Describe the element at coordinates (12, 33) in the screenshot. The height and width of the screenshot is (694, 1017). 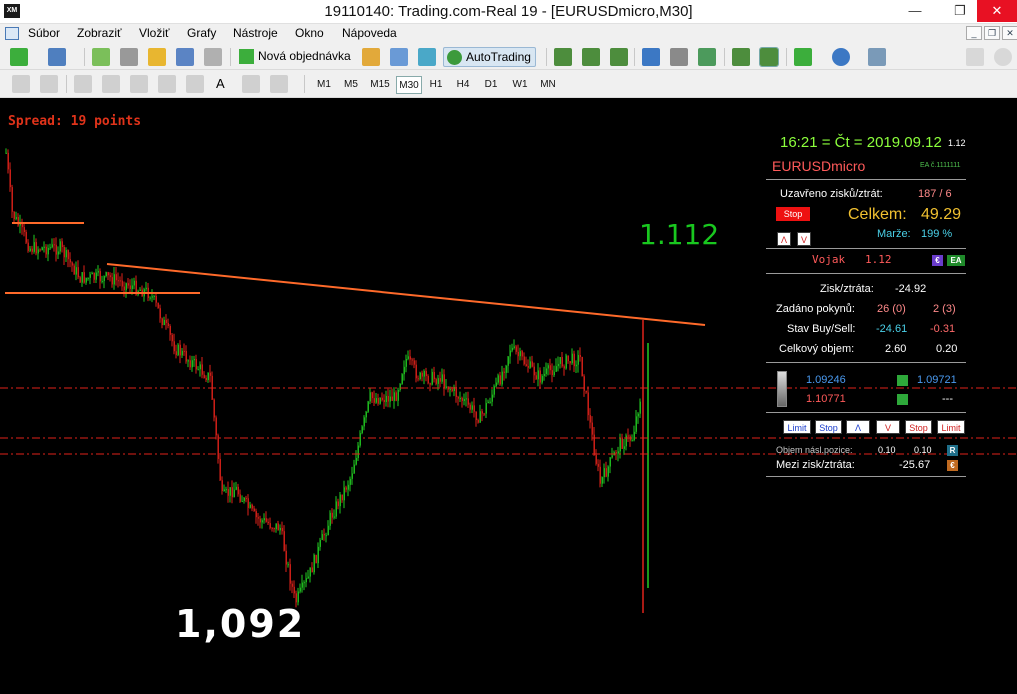
I see `chart-window-icon` at that location.